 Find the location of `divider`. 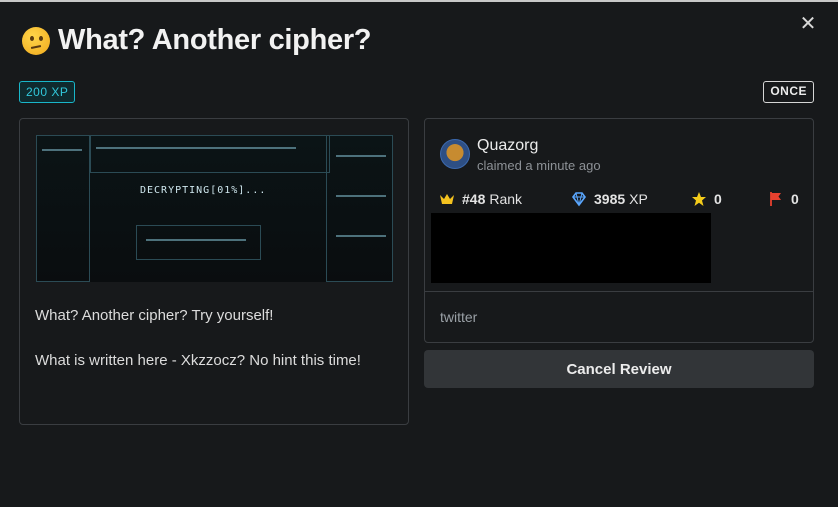

divider is located at coordinates (619, 291).